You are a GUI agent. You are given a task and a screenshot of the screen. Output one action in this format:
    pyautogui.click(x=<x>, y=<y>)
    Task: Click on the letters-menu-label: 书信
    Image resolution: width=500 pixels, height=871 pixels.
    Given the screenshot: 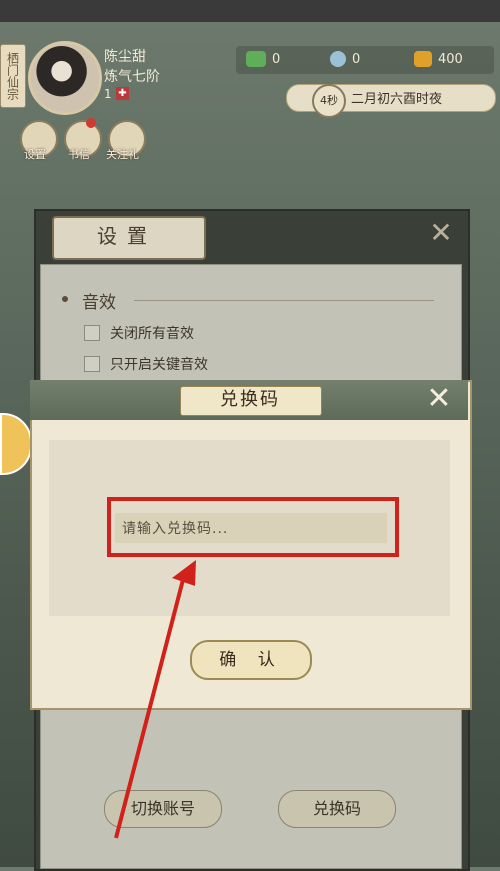 What is the action you would take?
    pyautogui.click(x=79, y=154)
    